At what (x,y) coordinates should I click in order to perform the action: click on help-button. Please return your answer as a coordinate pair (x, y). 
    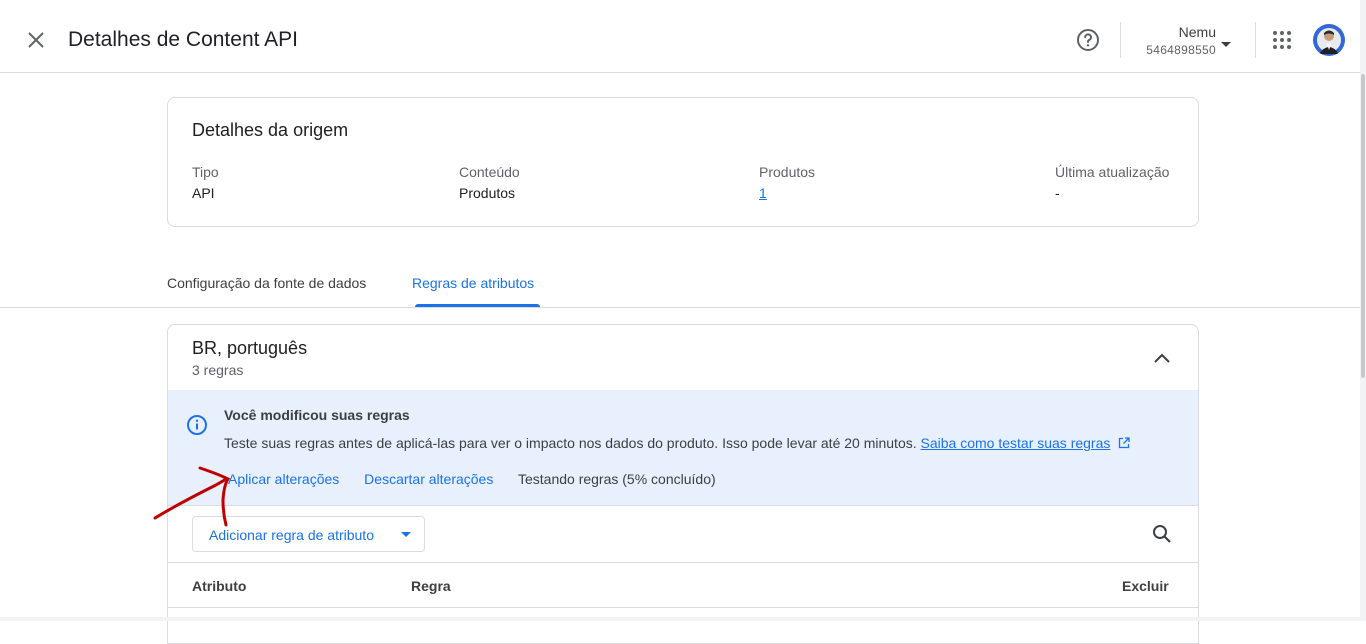
    Looking at the image, I should click on (1088, 40).